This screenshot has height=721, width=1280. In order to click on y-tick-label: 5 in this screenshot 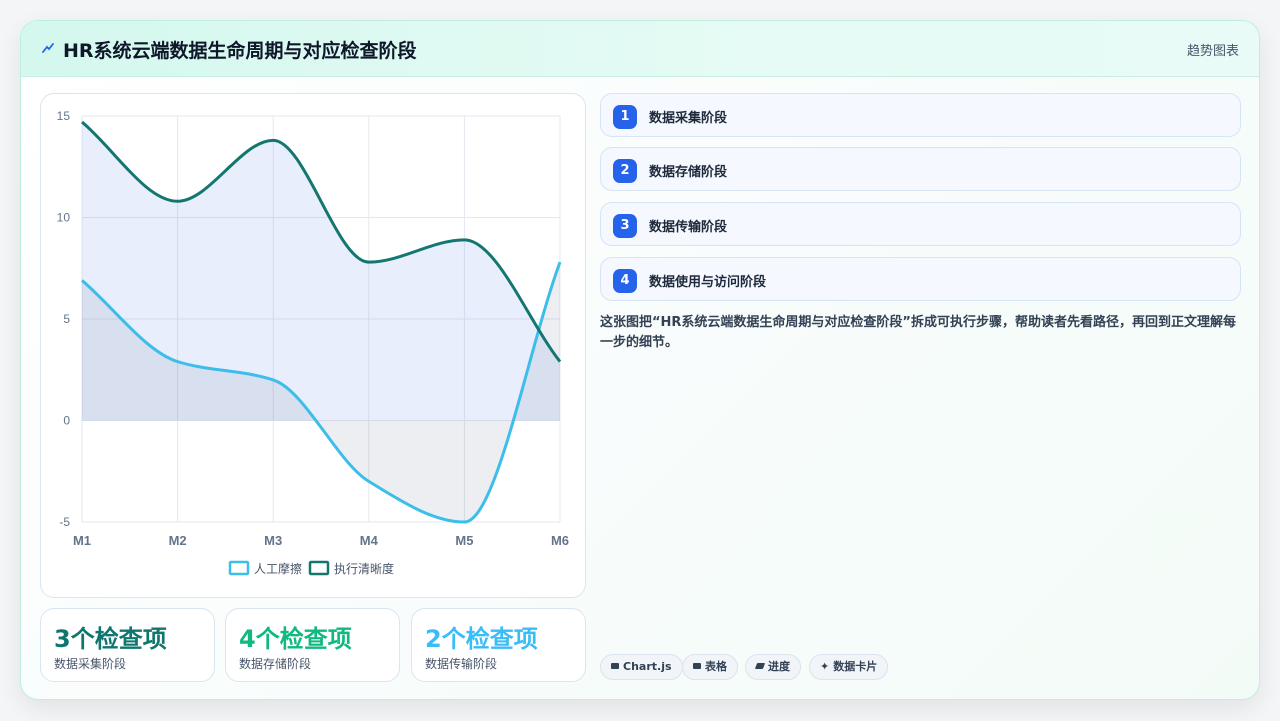, I will do `click(66, 319)`.